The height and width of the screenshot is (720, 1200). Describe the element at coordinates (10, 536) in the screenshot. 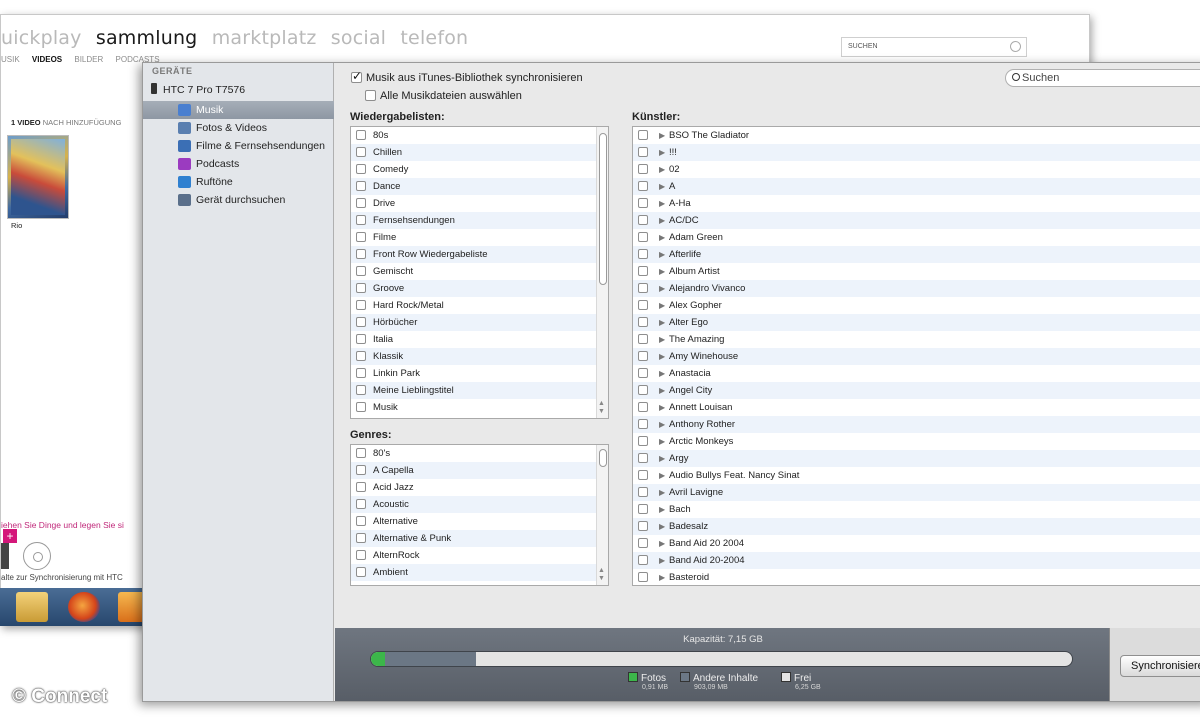

I see `add-icon: +` at that location.